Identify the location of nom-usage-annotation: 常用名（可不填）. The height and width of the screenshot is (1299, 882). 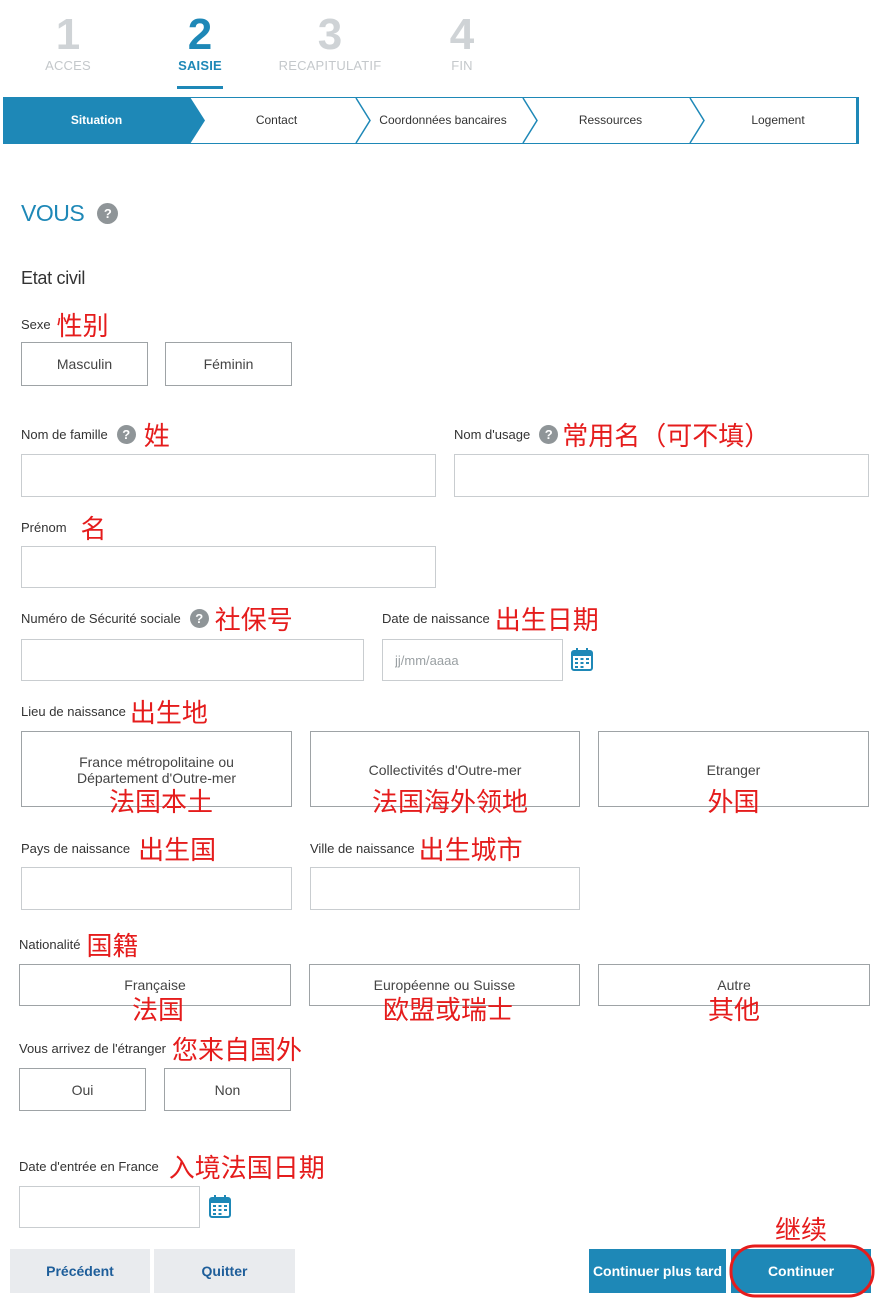
(666, 437).